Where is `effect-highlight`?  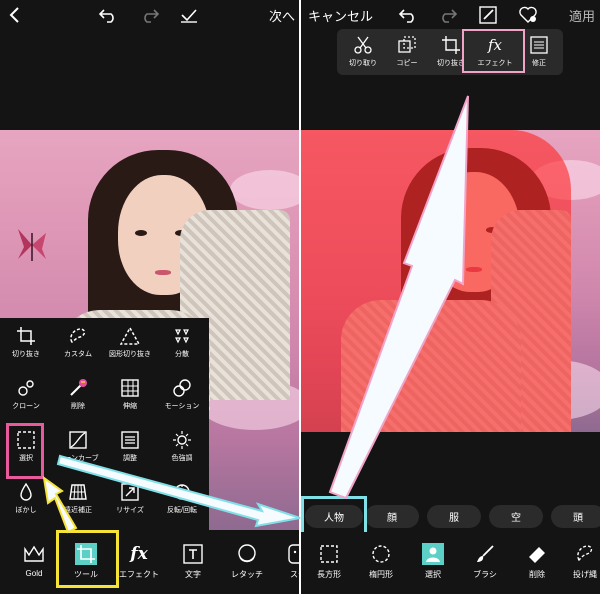
effect-highlight is located at coordinates (493, 51).